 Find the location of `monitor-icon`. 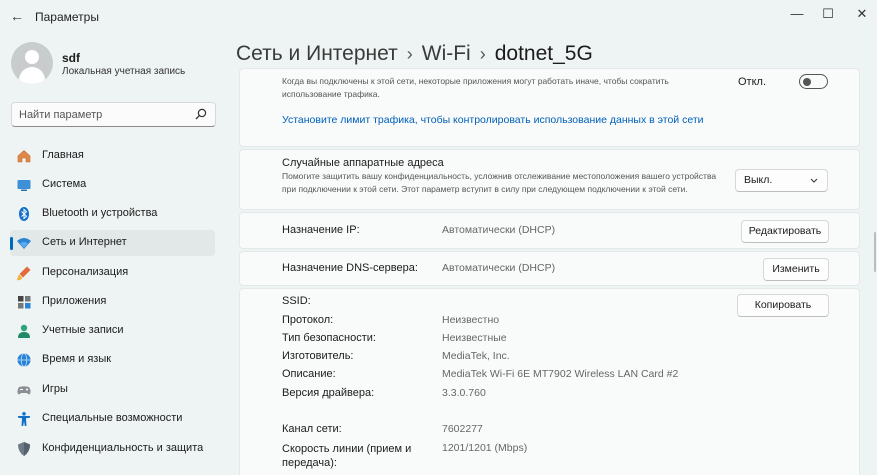

monitor-icon is located at coordinates (24, 185).